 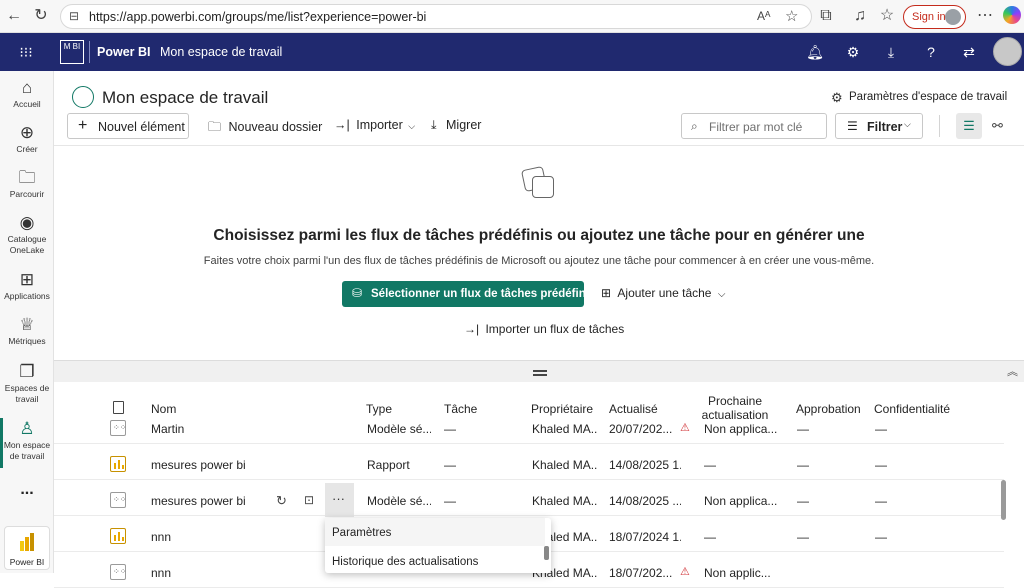 What do you see at coordinates (885, 127) in the screenshot?
I see `filter-label: Filtrer` at bounding box center [885, 127].